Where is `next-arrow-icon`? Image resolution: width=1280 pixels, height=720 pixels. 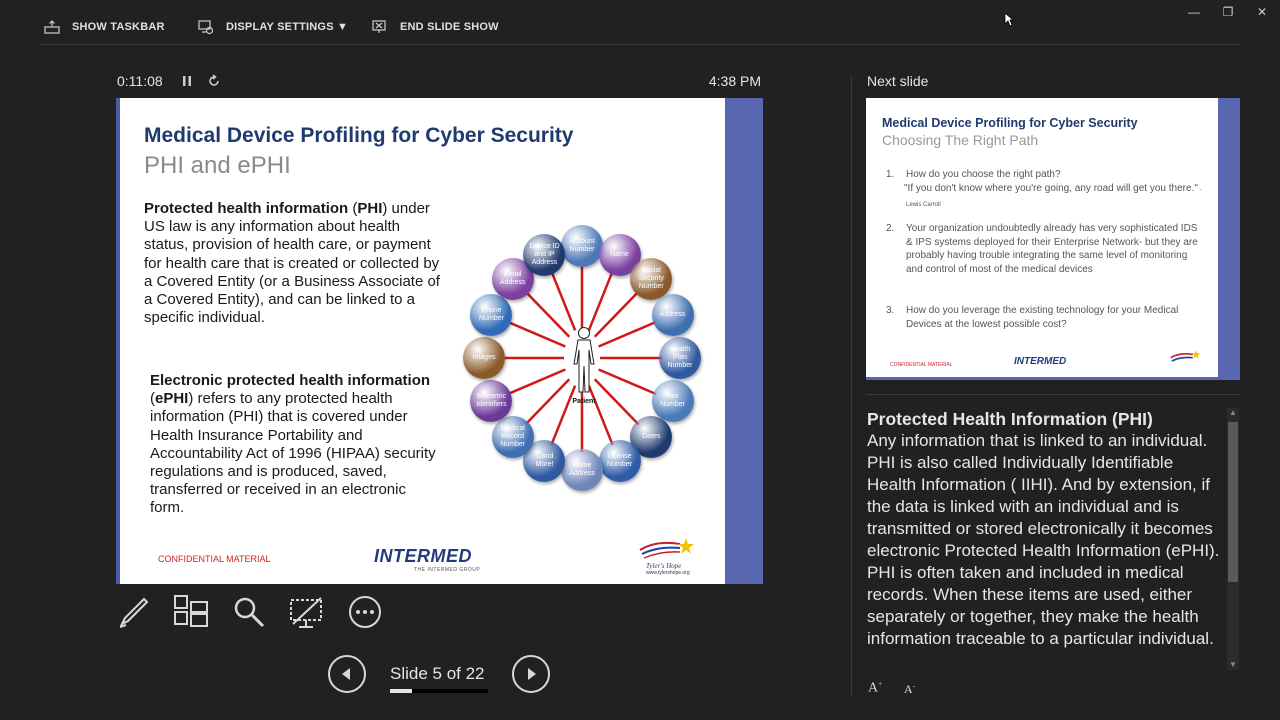 next-arrow-icon is located at coordinates (532, 674).